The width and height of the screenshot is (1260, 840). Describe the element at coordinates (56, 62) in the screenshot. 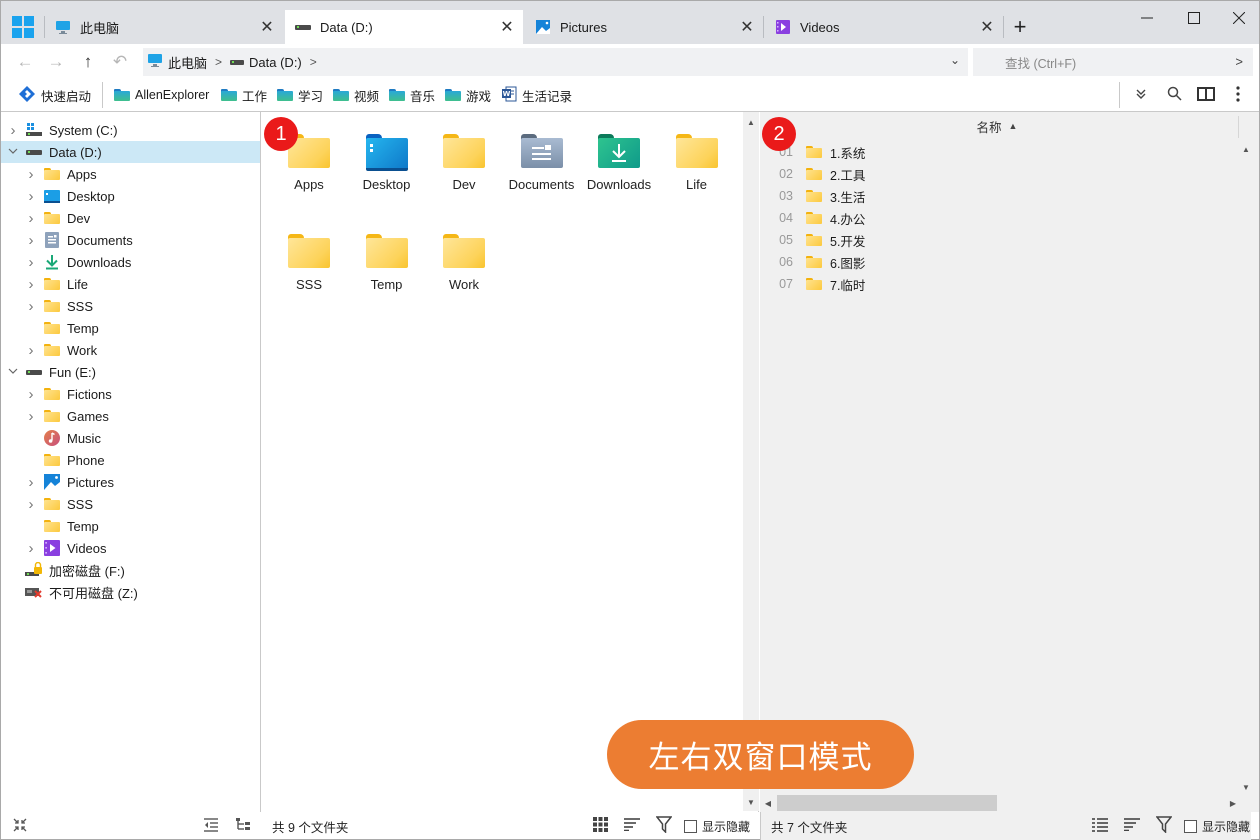

I see `forward-button: →` at that location.